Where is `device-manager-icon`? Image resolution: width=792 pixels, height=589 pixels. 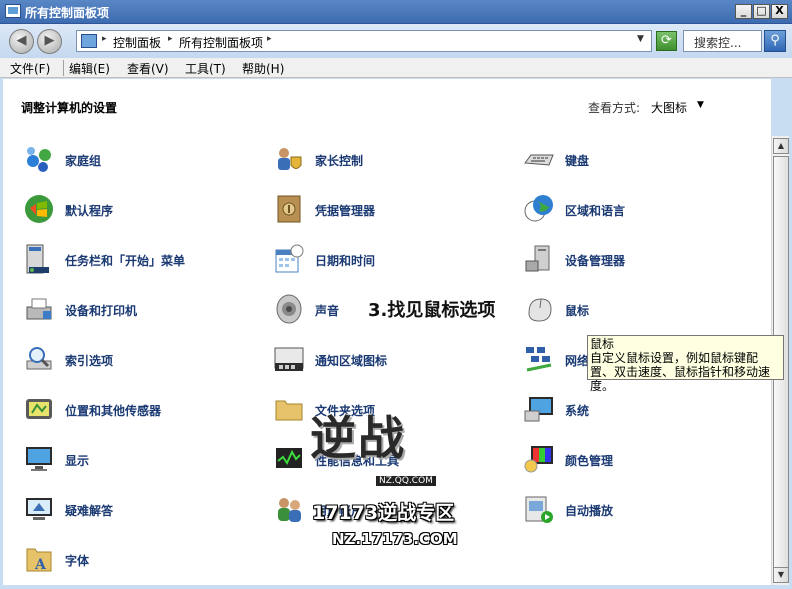
device-manager-icon is located at coordinates (537, 258).